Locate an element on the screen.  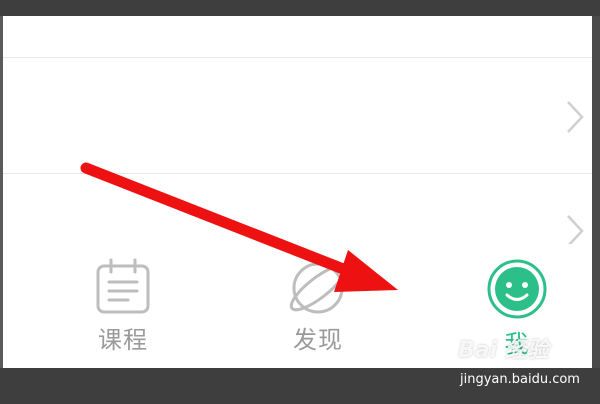
tab-courses: 课程 is located at coordinates (123, 310).